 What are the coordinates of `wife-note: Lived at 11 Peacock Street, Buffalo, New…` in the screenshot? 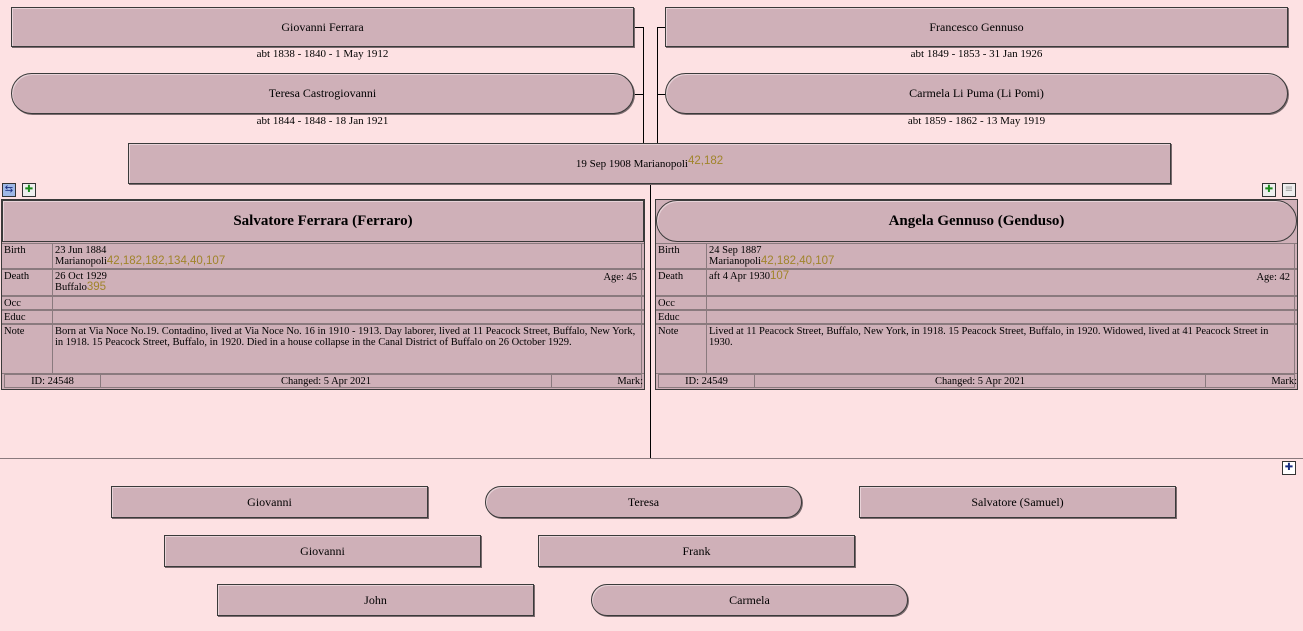 It's located at (1000, 349).